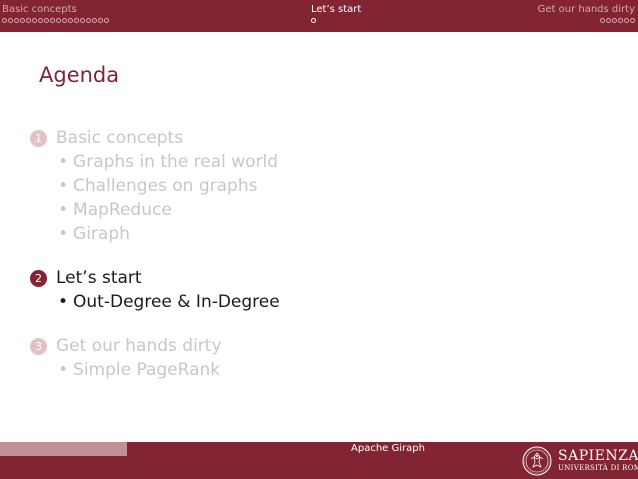  I want to click on logo-main-text: SAPIENZA, so click(598, 455).